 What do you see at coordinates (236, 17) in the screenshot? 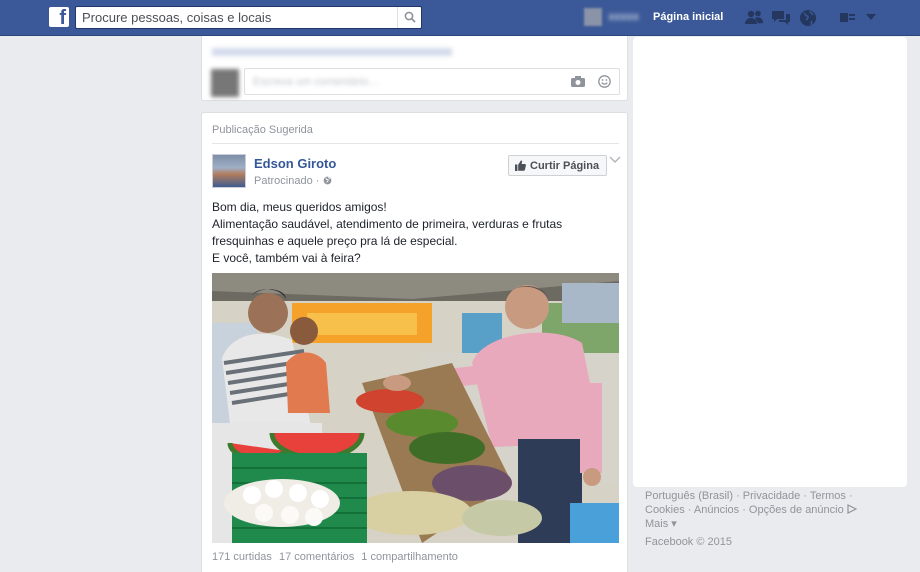
I see `search-input` at bounding box center [236, 17].